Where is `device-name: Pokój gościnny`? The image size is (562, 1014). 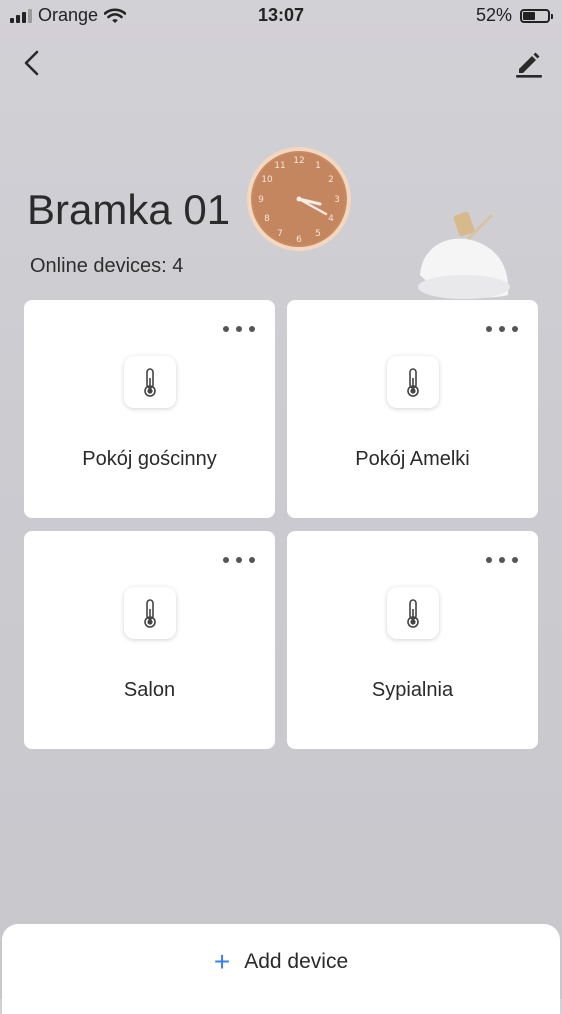
device-name: Pokój gościnny is located at coordinates (149, 459).